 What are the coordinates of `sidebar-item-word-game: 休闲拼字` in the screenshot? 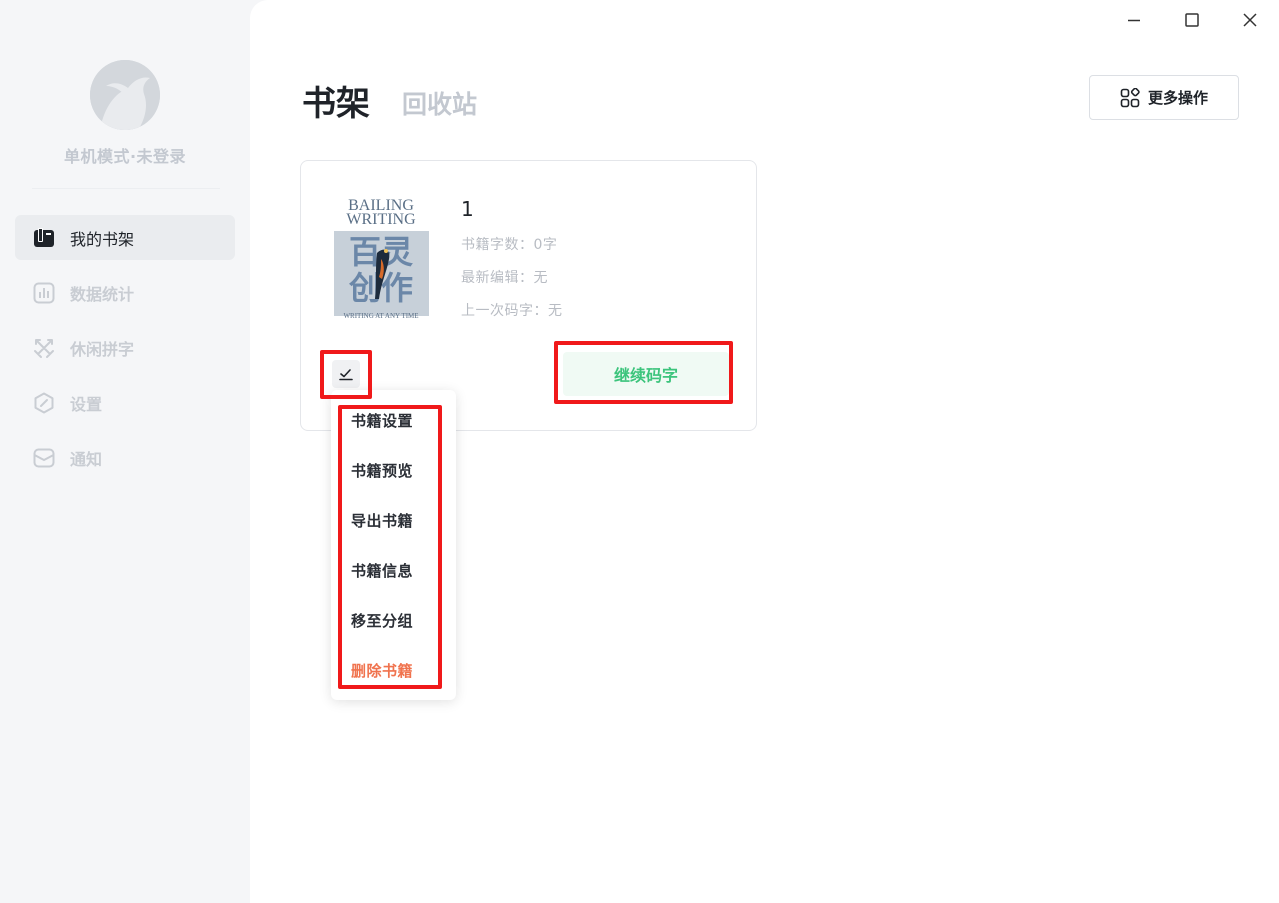 It's located at (125, 347).